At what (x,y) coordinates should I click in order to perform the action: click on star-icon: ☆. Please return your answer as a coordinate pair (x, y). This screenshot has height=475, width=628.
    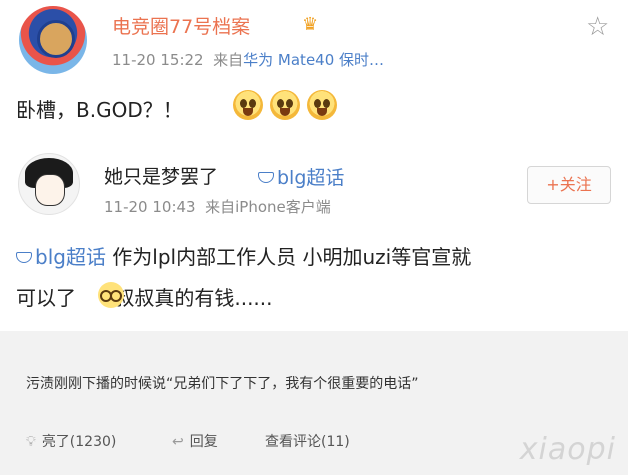
    Looking at the image, I should click on (597, 27).